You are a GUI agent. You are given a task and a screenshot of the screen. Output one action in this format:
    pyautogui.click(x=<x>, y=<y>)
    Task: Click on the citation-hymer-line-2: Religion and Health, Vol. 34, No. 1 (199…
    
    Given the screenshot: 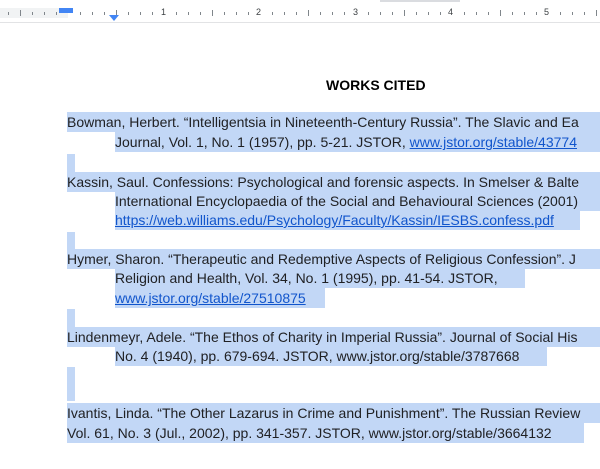 What is the action you would take?
    pyautogui.click(x=320, y=278)
    